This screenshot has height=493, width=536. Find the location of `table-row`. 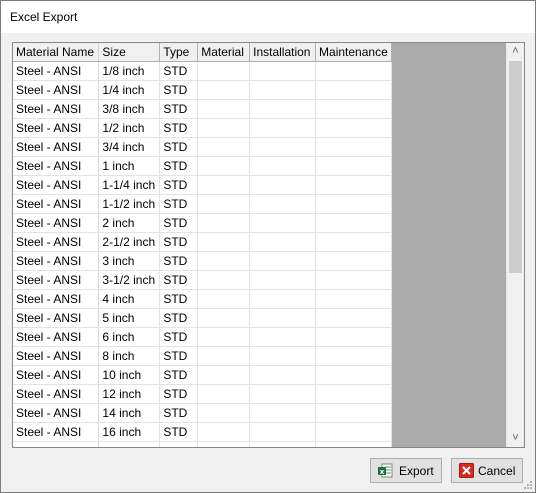

table-row is located at coordinates (202, 444).